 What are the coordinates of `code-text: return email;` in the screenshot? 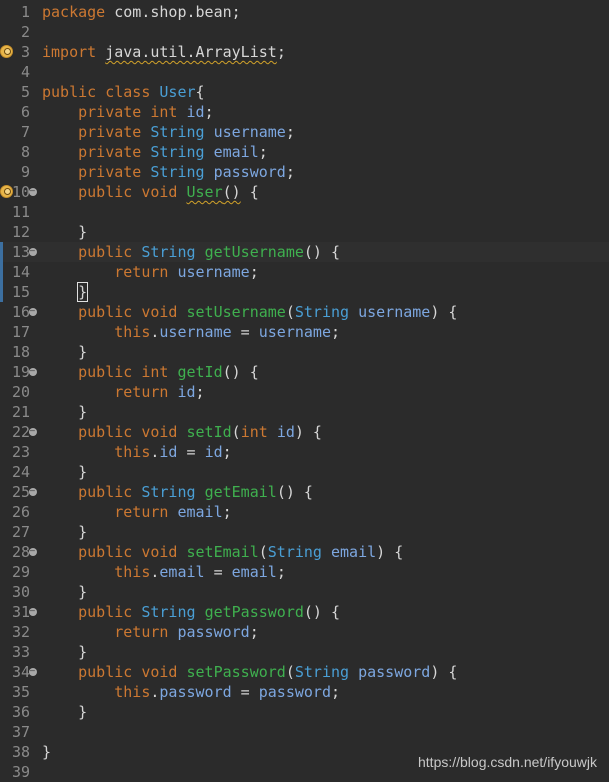 It's located at (137, 512).